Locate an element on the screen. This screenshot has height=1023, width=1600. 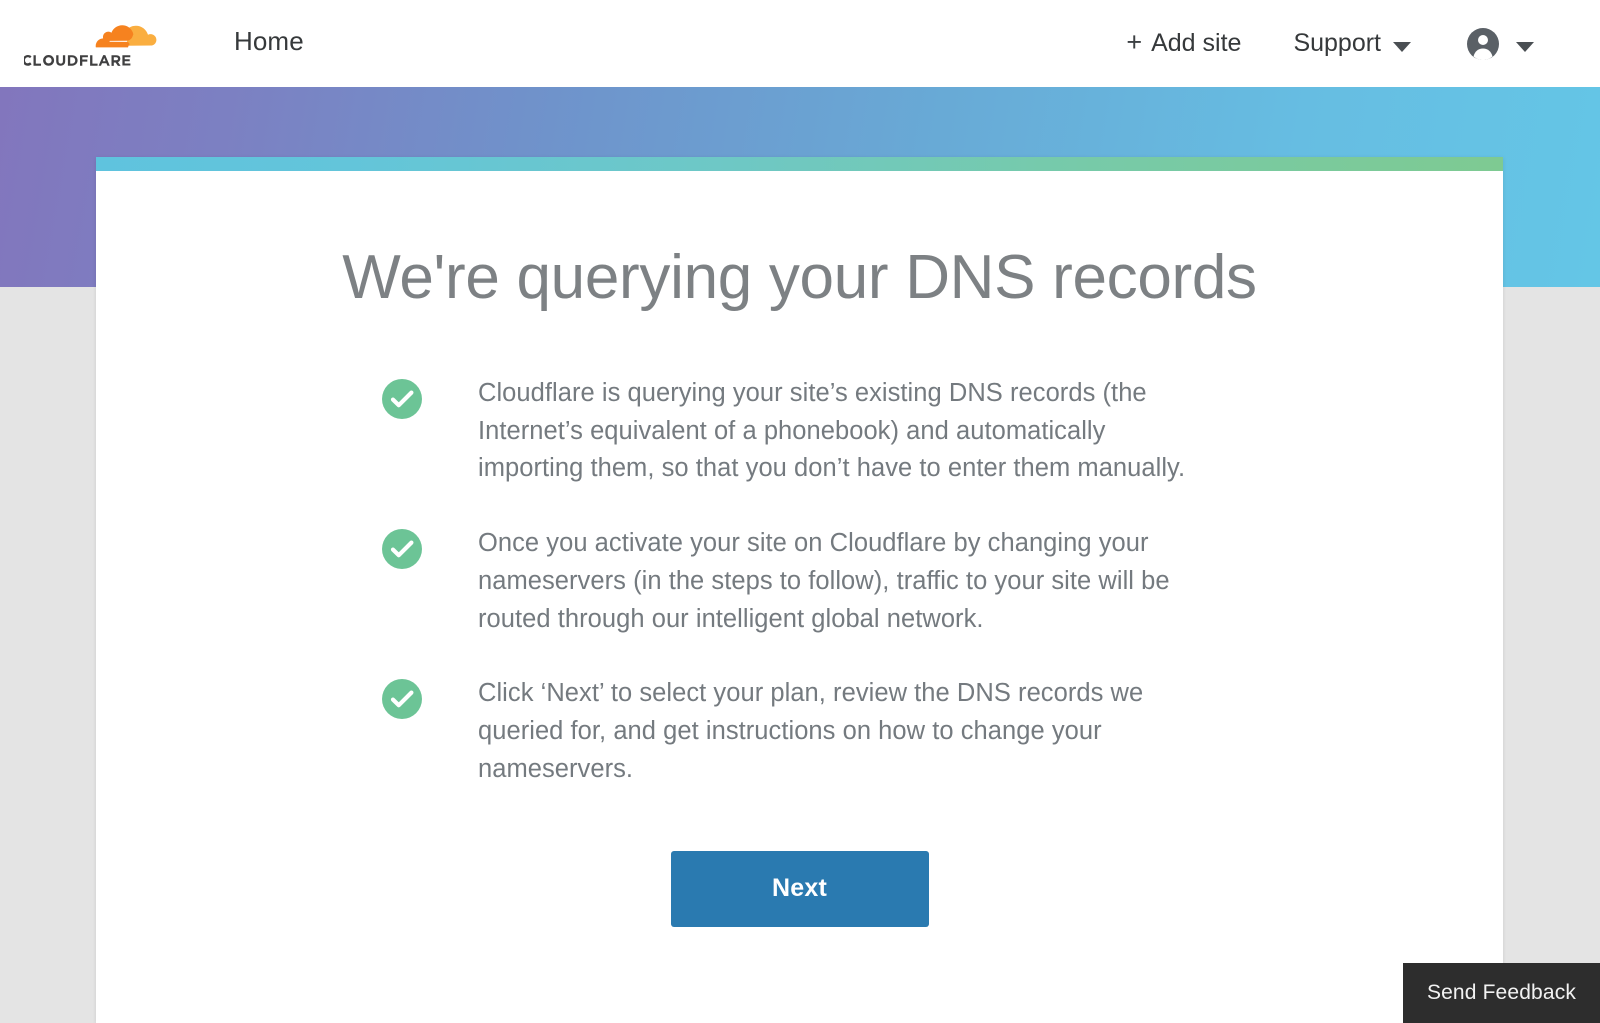
add-site-label: Add site is located at coordinates (1196, 43).